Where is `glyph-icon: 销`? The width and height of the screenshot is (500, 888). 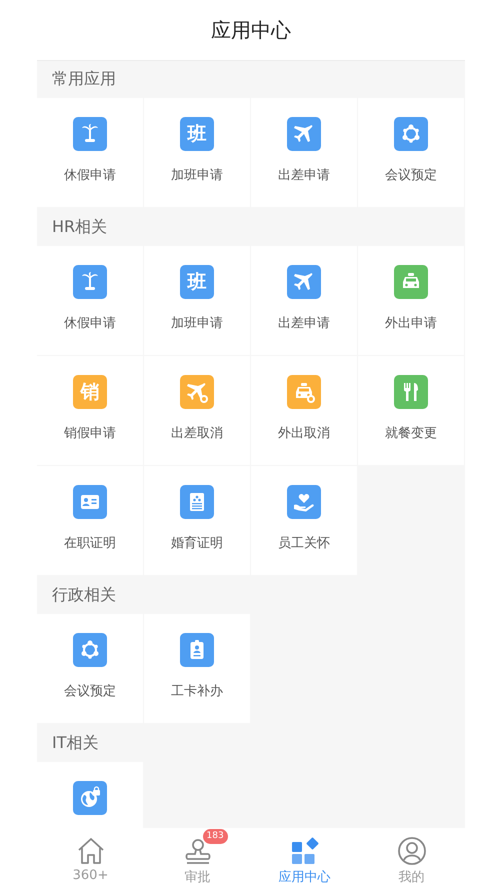 glyph-icon: 销 is located at coordinates (90, 392).